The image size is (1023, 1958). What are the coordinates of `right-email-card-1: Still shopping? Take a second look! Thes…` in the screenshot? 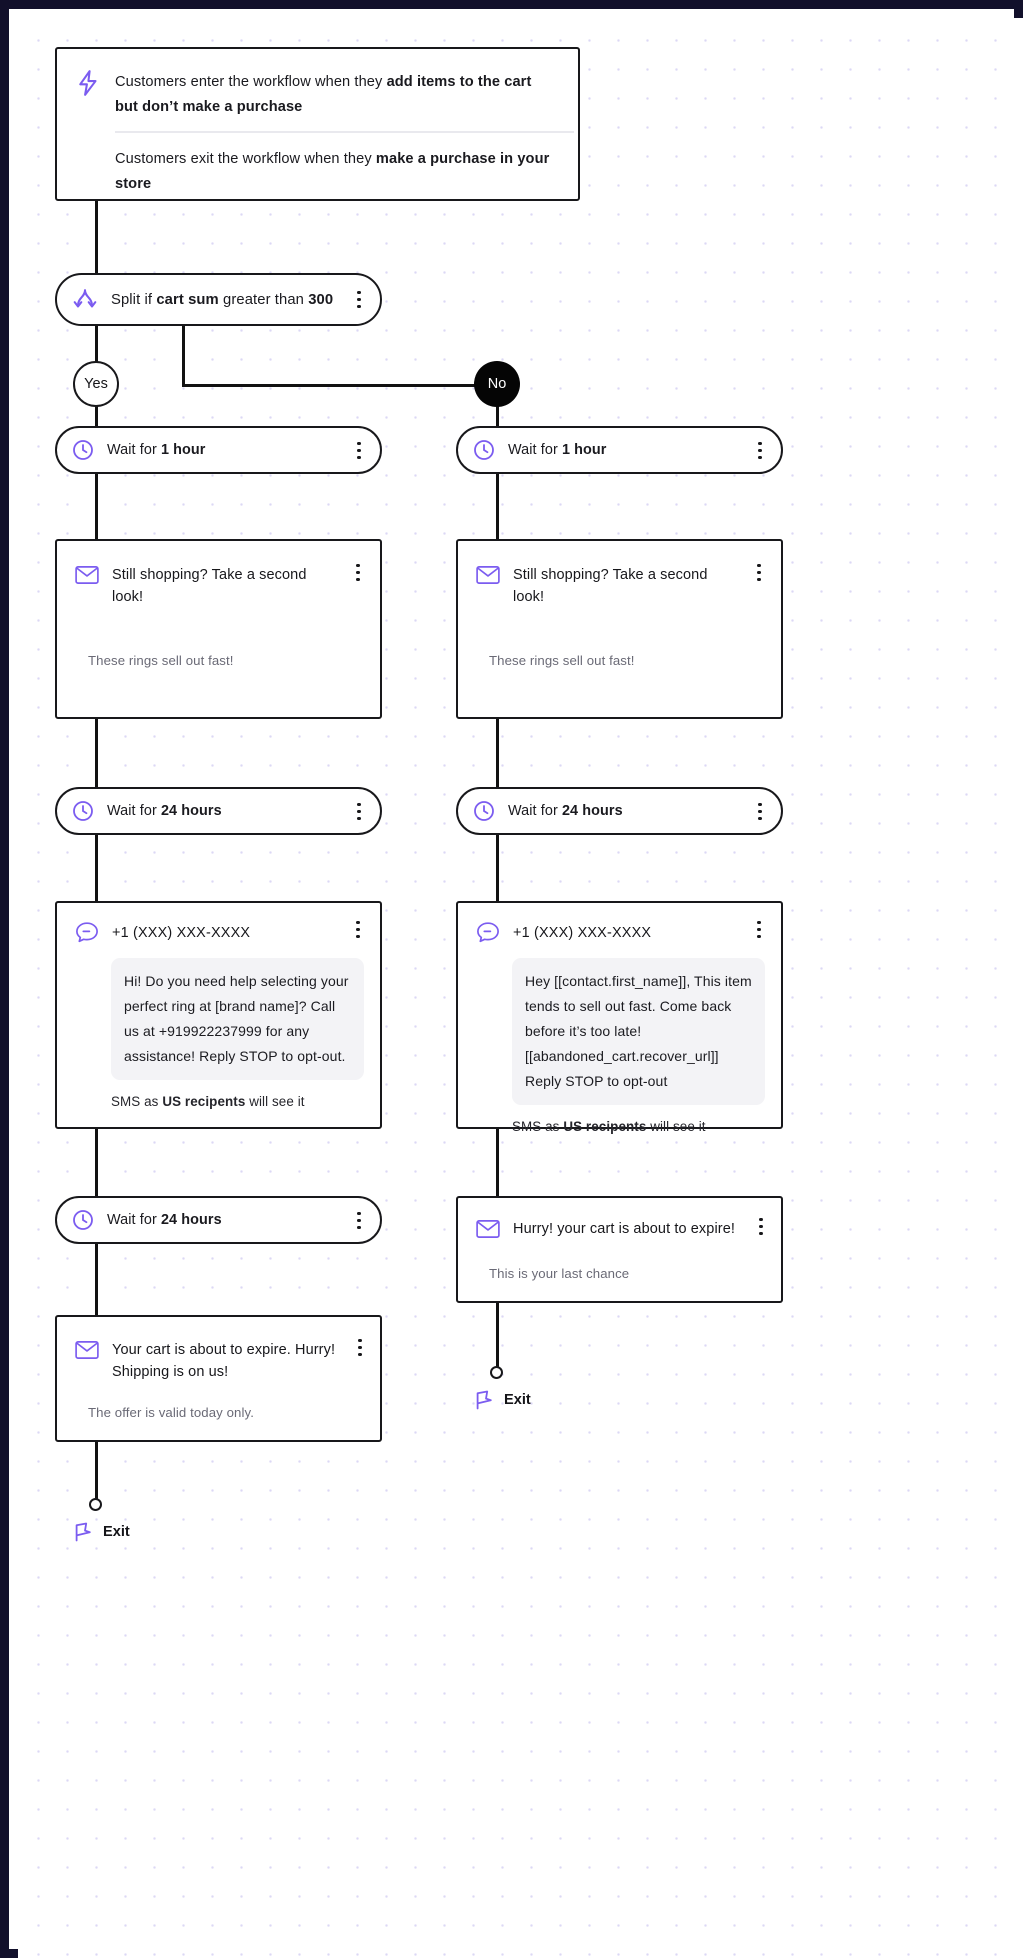 It's located at (619, 629).